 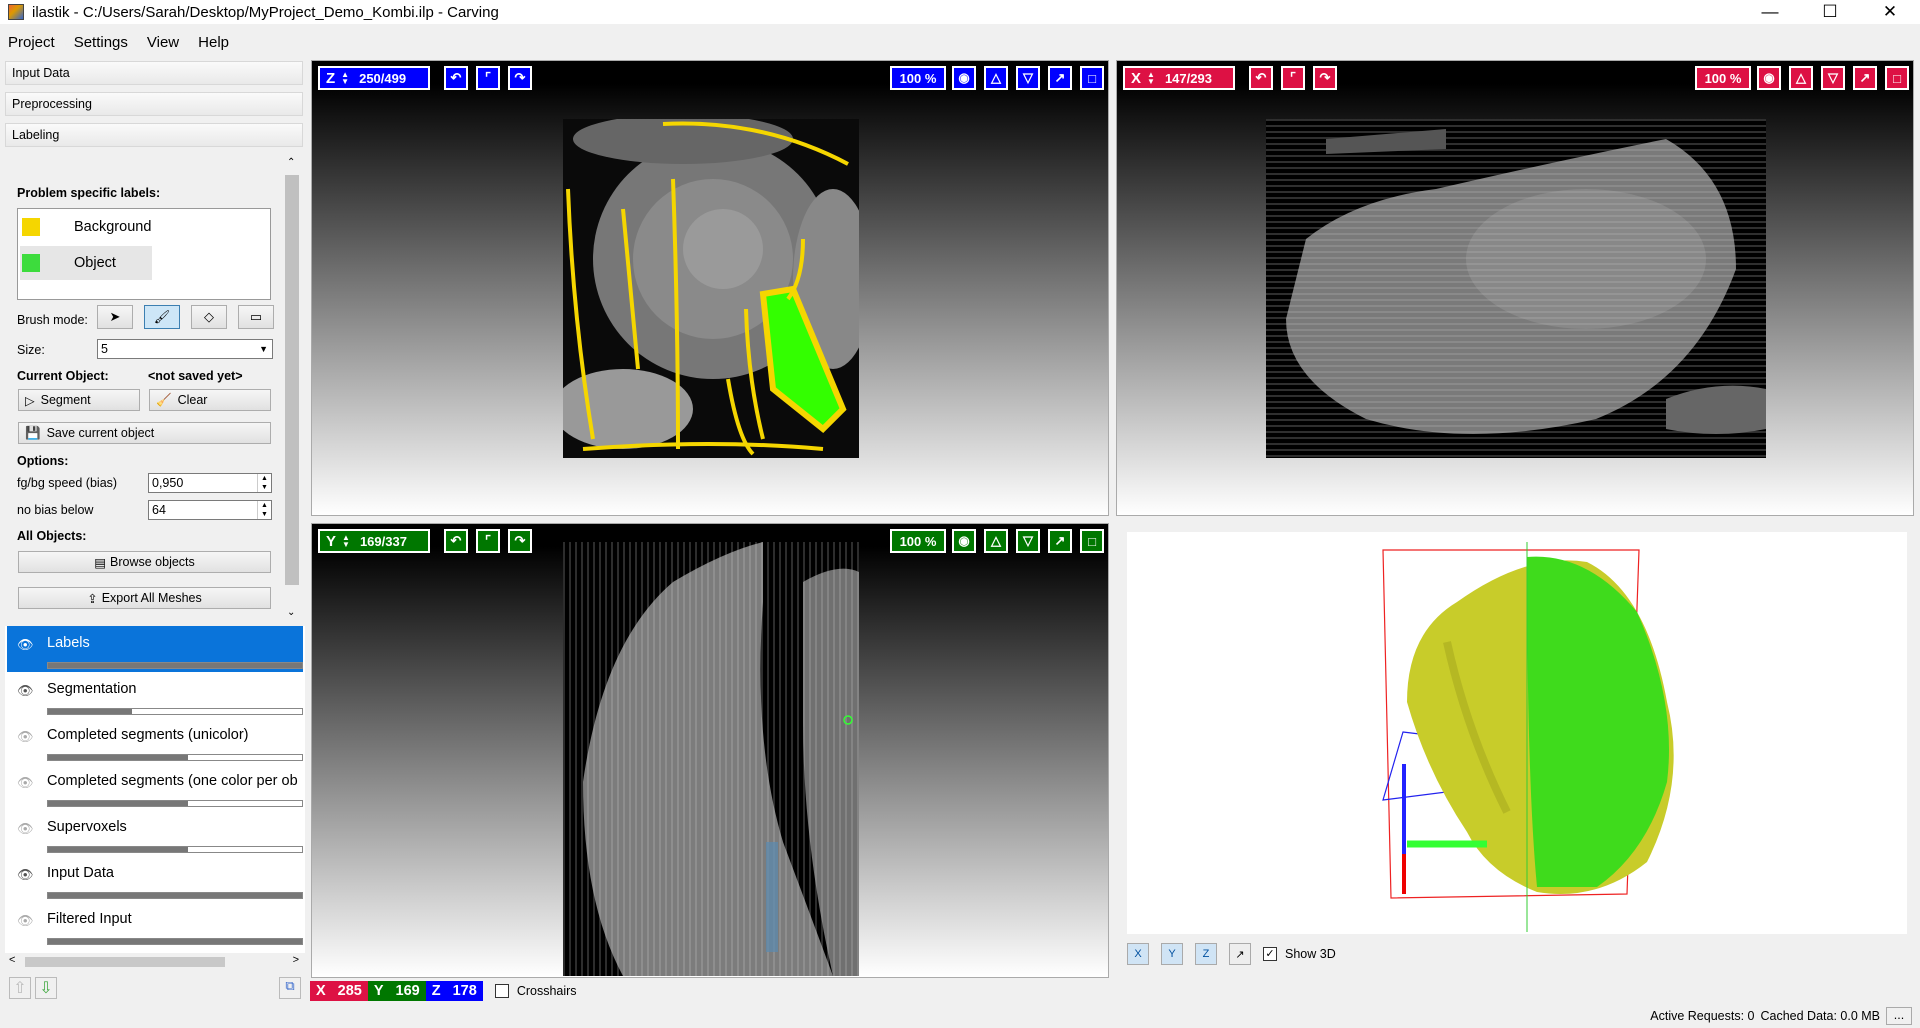 What do you see at coordinates (374, 78) in the screenshot?
I see `z-slice-selector: Z ▲ ▼ 250/499` at bounding box center [374, 78].